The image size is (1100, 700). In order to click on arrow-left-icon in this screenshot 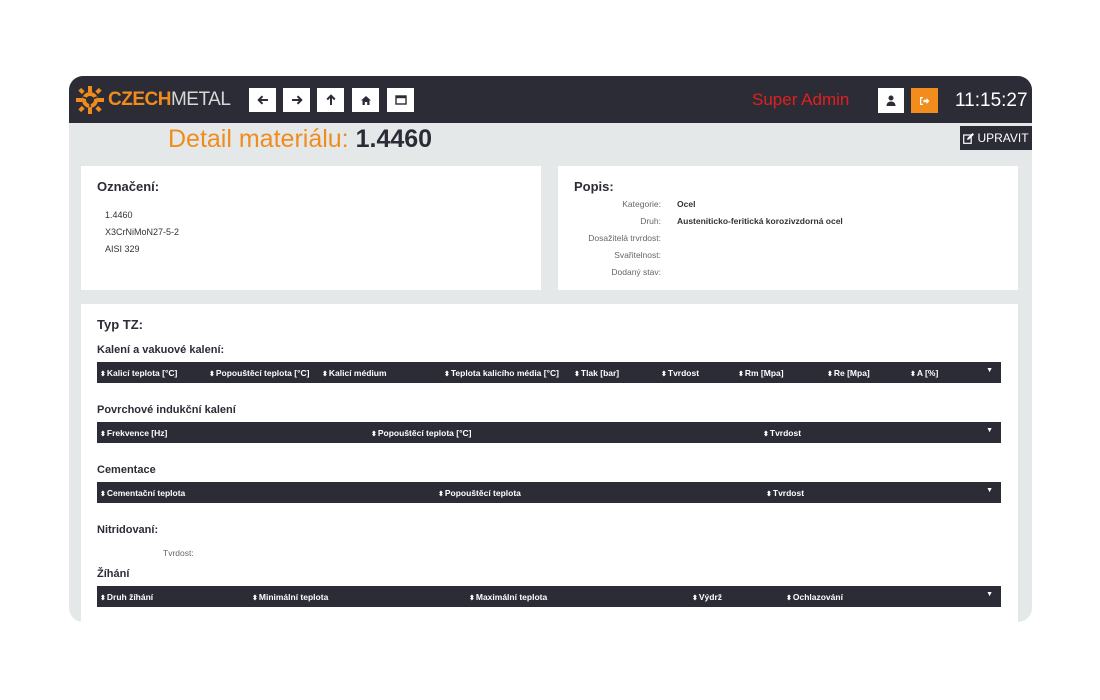, I will do `click(262, 100)`.